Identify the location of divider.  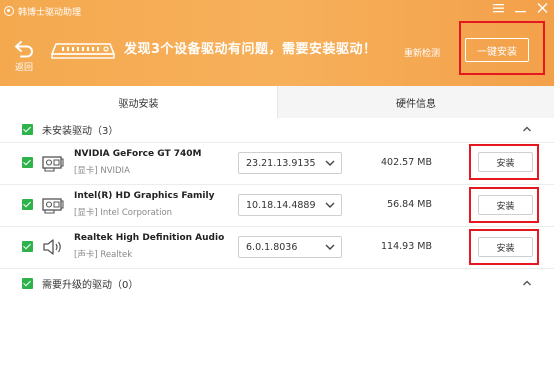
(277, 268).